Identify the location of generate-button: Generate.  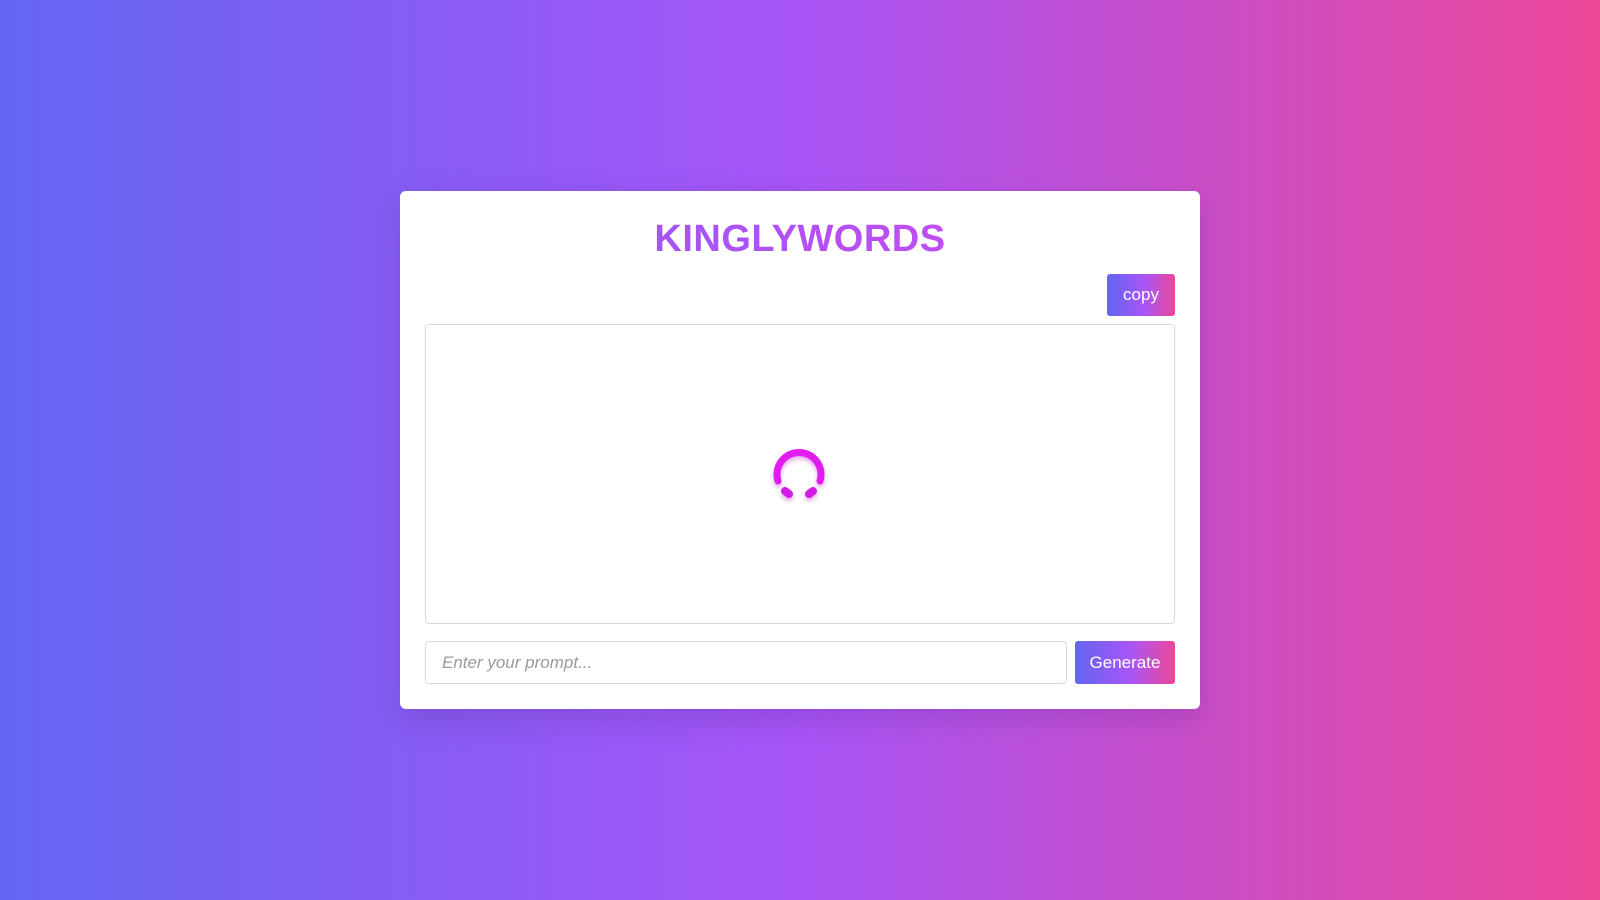
(1125, 662).